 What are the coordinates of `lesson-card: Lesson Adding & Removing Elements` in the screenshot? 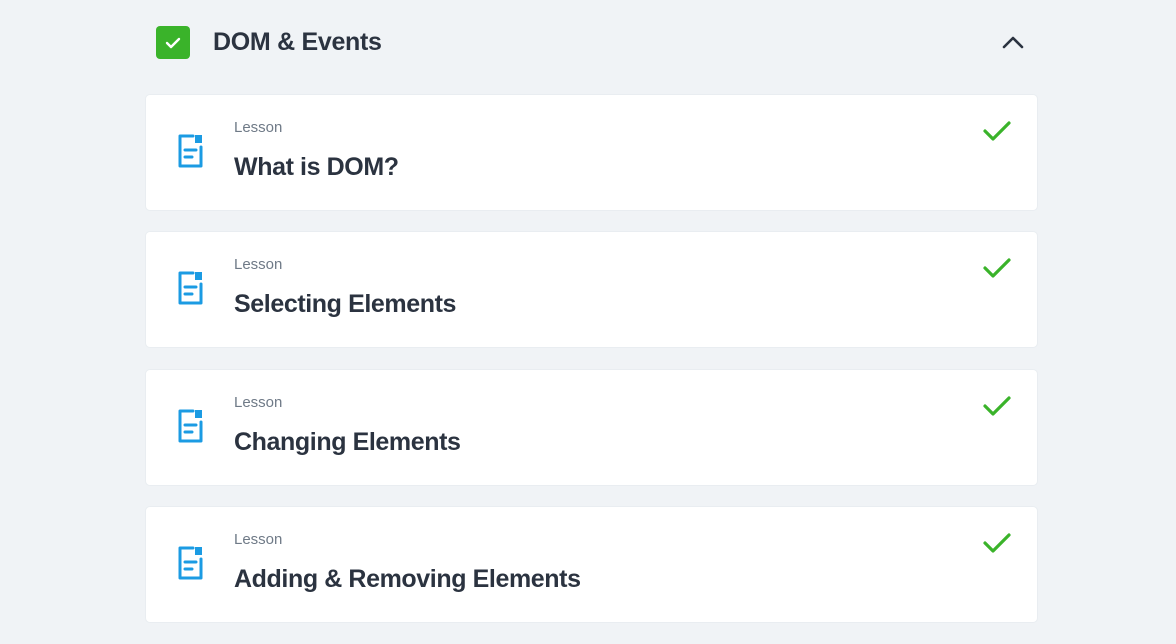 It's located at (591, 564).